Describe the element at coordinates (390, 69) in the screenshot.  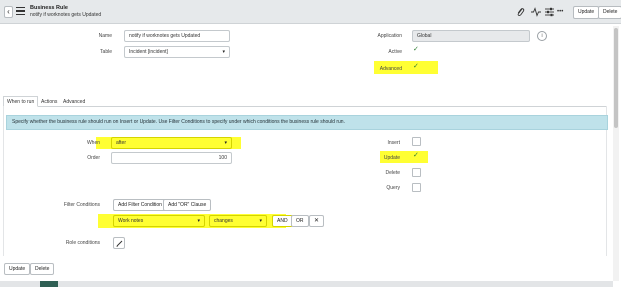
I see `advanced-label: Advanced` at that location.